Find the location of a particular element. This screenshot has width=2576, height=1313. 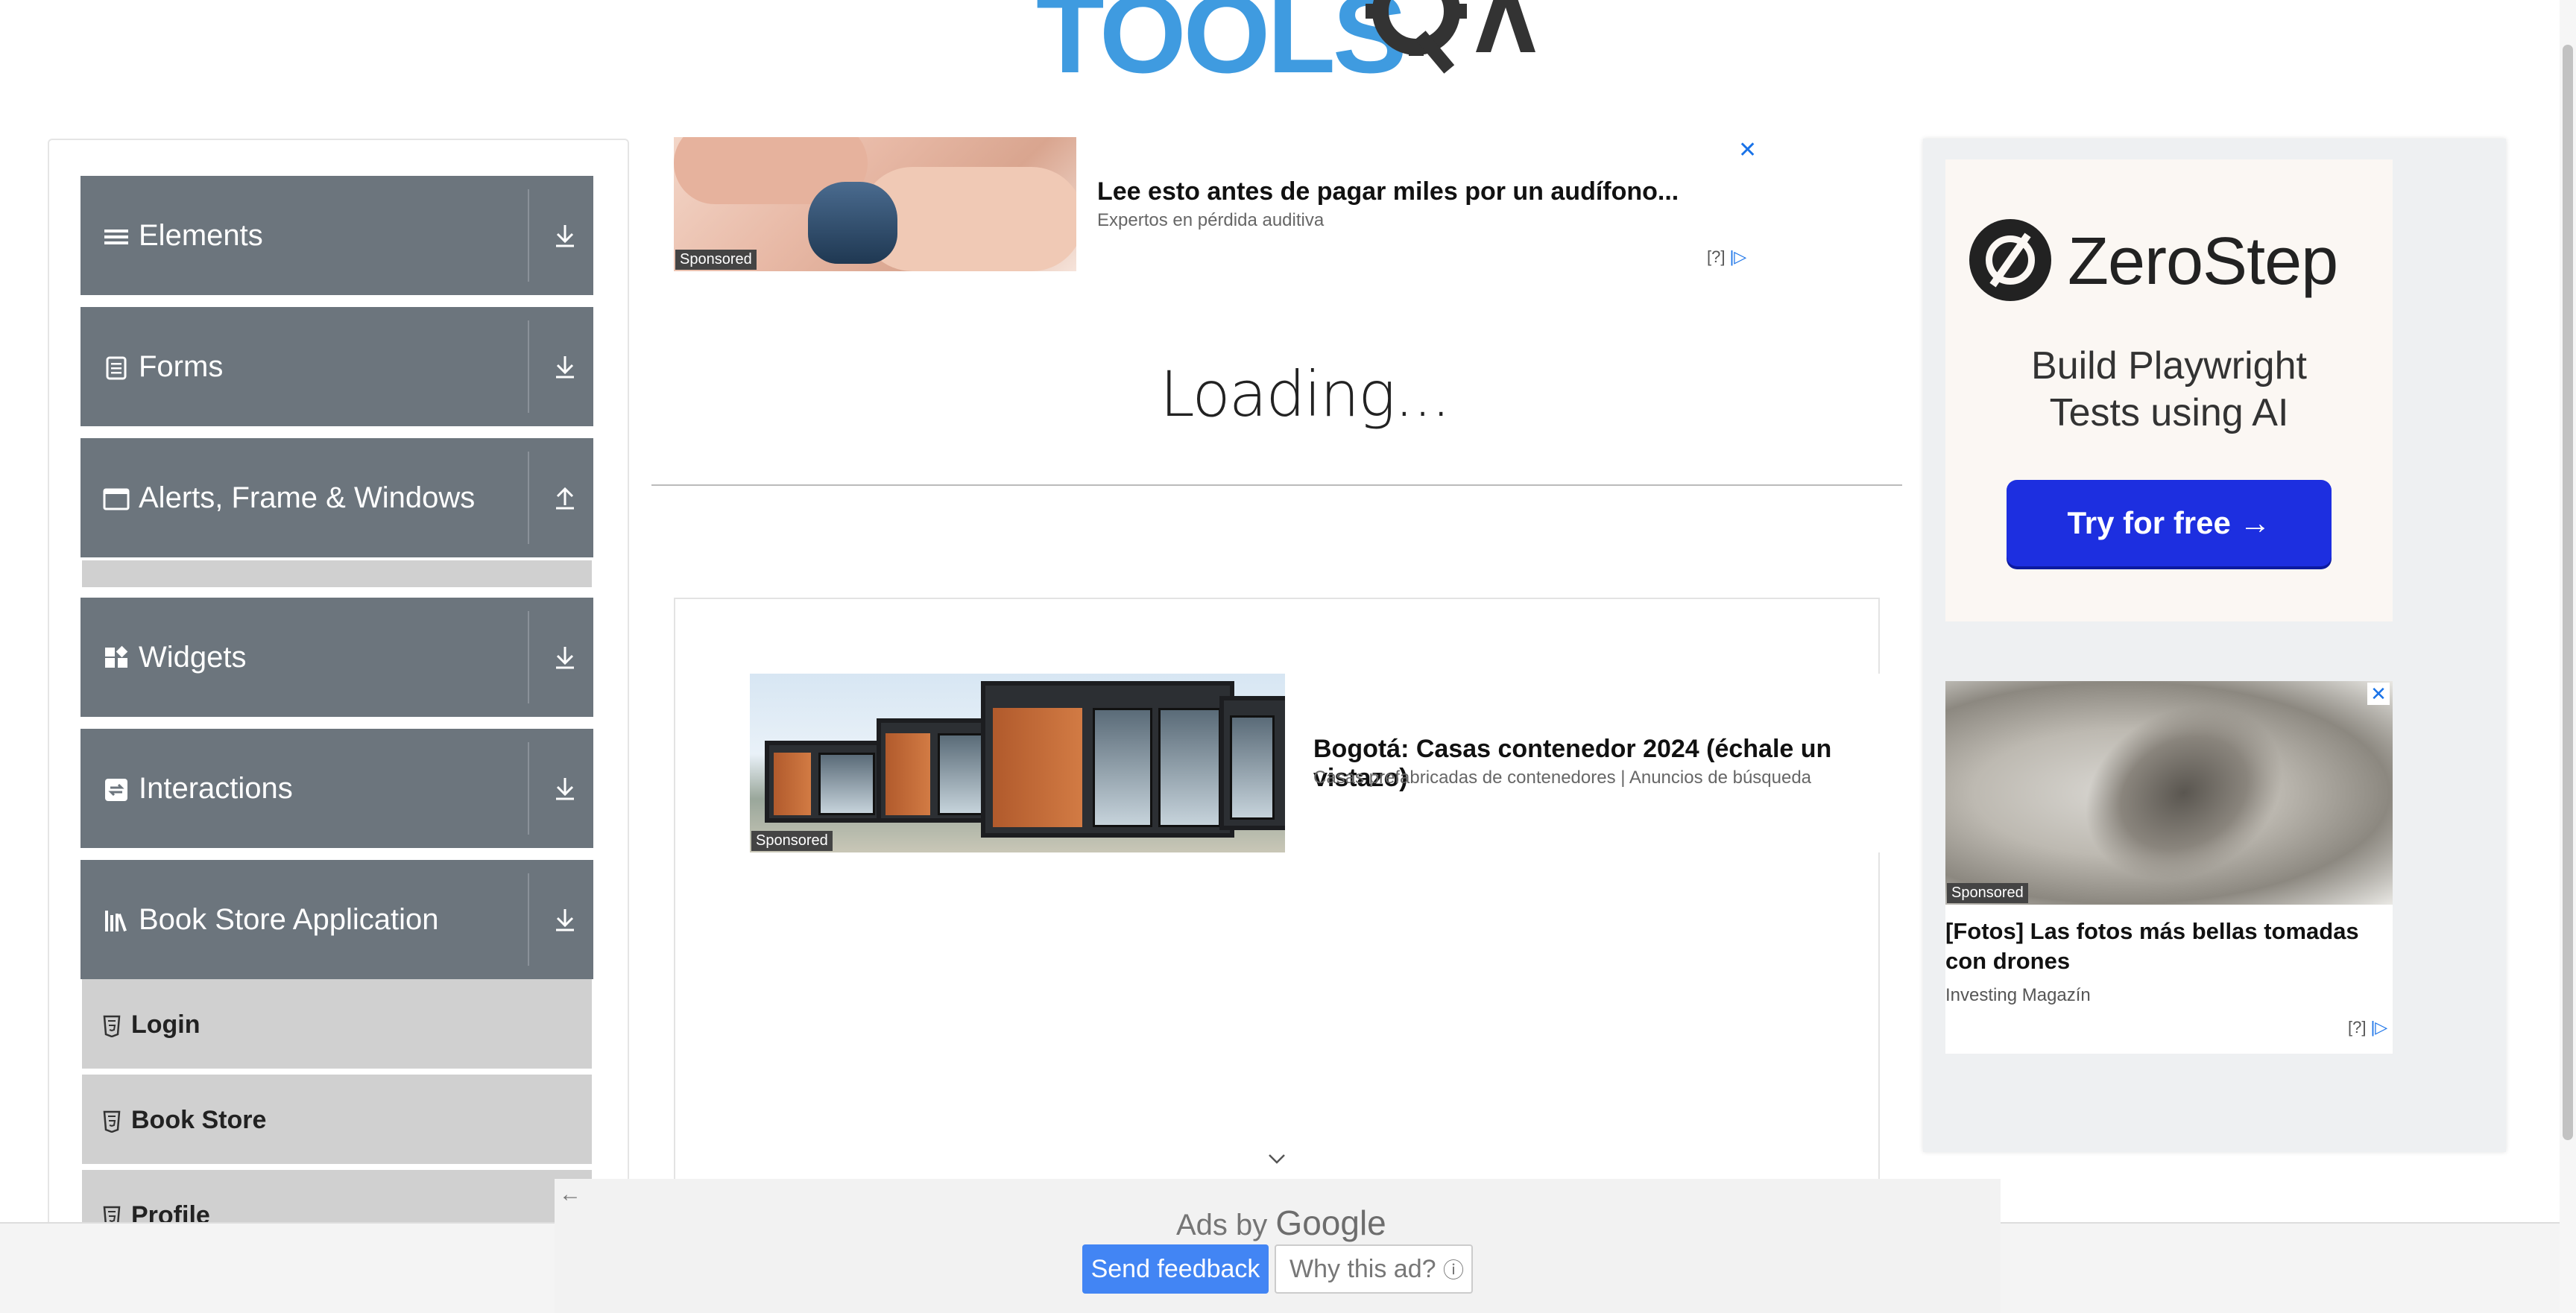

why-this-ad-button: Why this ad? ⓘ is located at coordinates (1374, 1269).